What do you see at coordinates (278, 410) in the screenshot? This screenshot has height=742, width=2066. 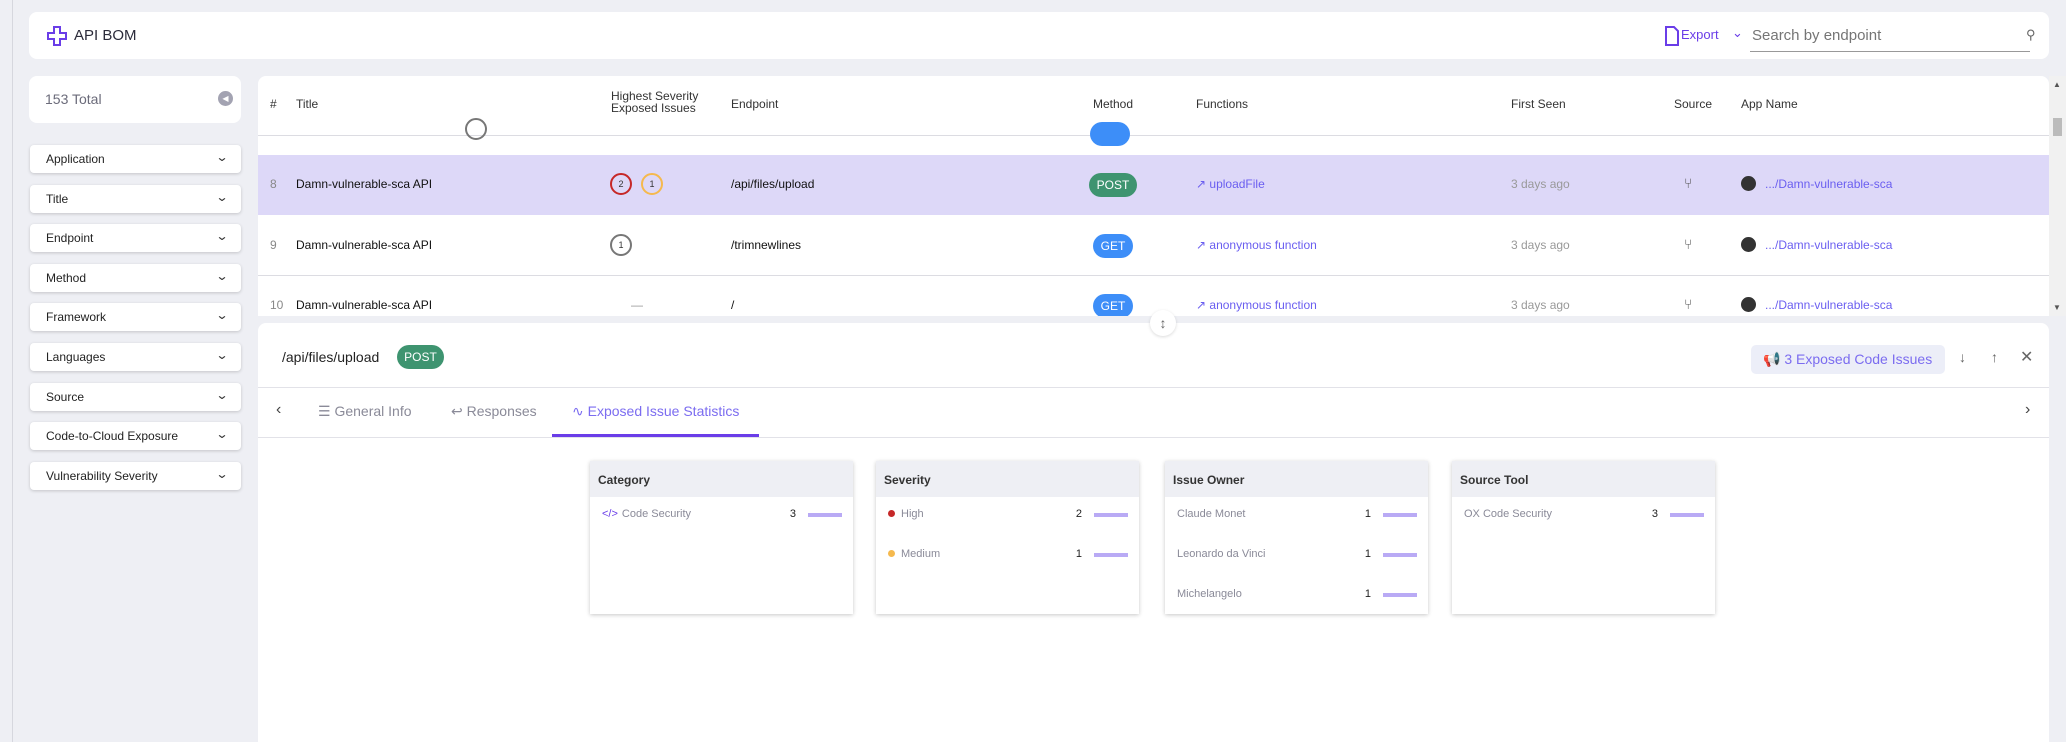 I see `tabs-prev-icon: ‹` at bounding box center [278, 410].